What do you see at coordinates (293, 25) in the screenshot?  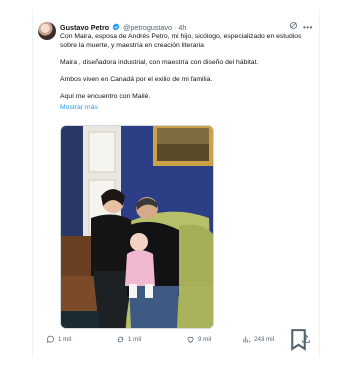 I see `grok-icon` at bounding box center [293, 25].